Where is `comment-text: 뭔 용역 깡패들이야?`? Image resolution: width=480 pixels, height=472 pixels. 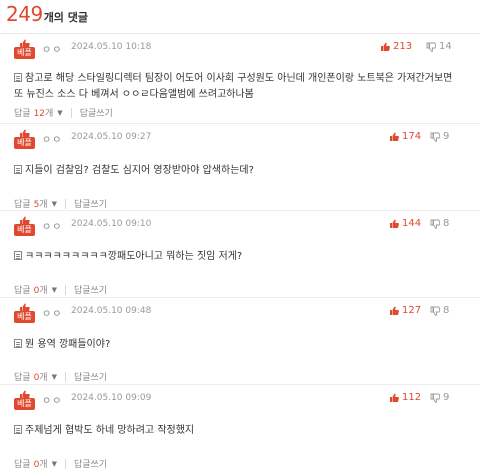 comment-text: 뭔 용역 깡패들이야? is located at coordinates (244, 345).